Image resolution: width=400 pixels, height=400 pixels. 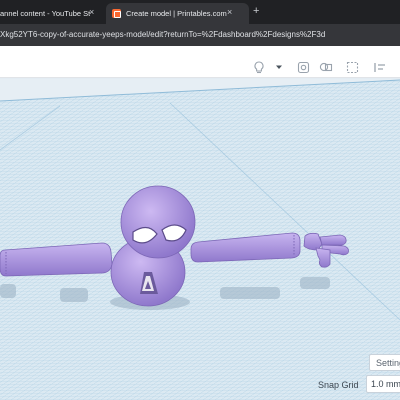 What do you see at coordinates (279, 67) in the screenshot?
I see `dropdown-caret-icon` at bounding box center [279, 67].